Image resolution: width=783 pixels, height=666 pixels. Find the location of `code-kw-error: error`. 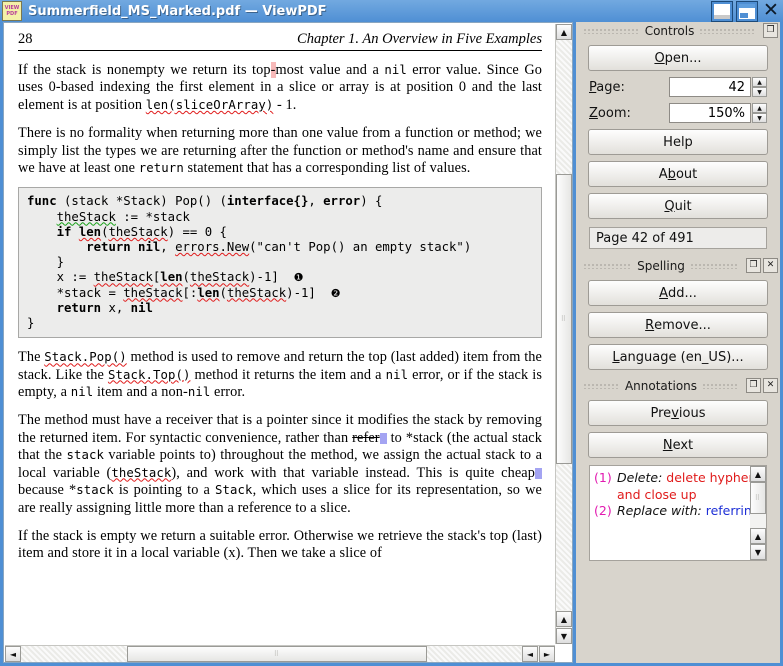

code-kw-error: error is located at coordinates (342, 201).